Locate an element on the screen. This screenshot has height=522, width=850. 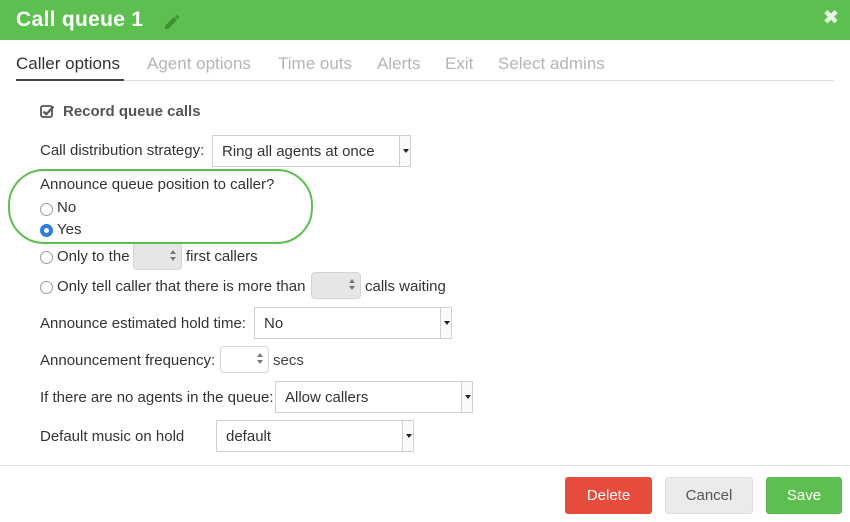
save-button: Save is located at coordinates (804, 495).